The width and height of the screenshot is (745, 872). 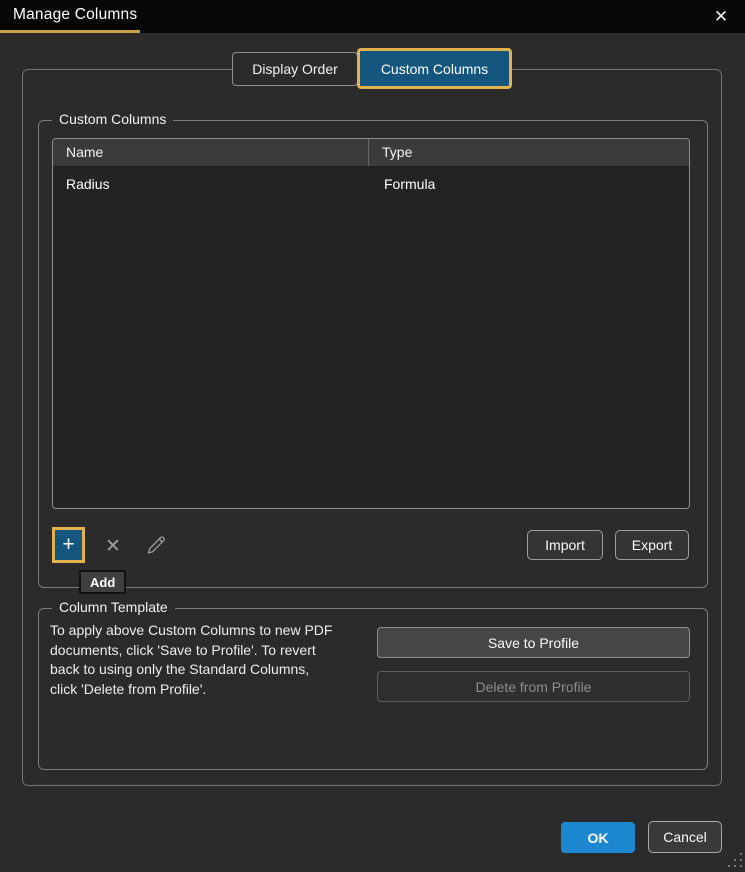 I want to click on pencil-icon, so click(x=156, y=545).